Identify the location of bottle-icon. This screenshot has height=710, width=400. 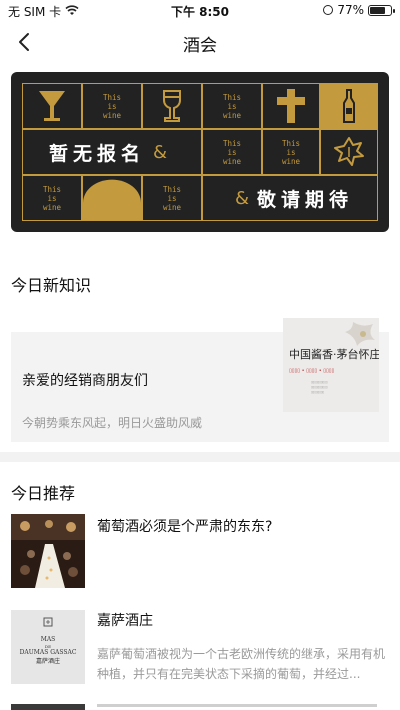
(349, 106).